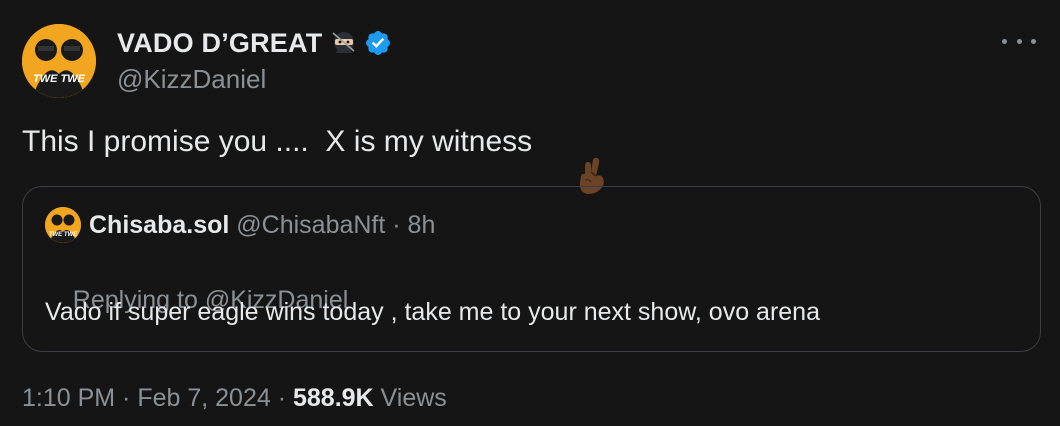  I want to click on verified-badge-icon, so click(378, 43).